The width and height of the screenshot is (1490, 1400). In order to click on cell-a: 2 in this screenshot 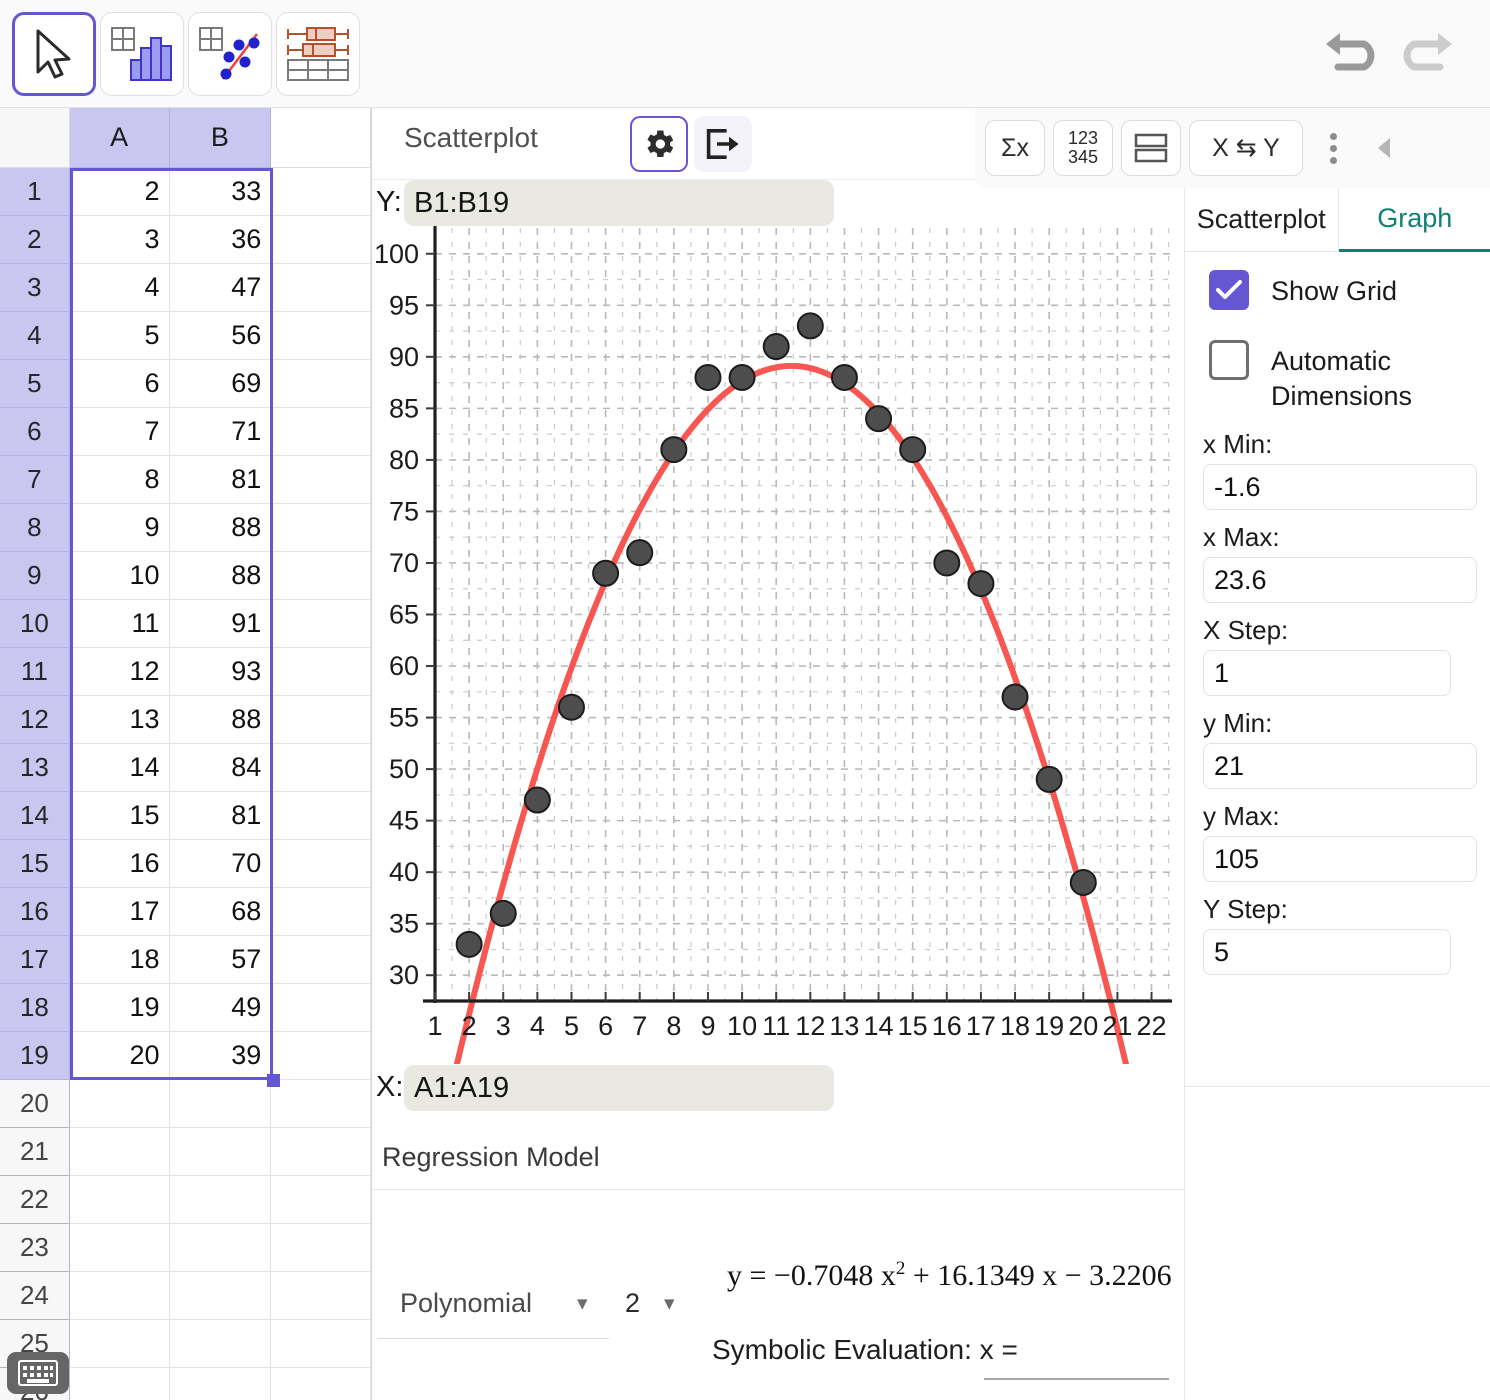, I will do `click(119, 192)`.